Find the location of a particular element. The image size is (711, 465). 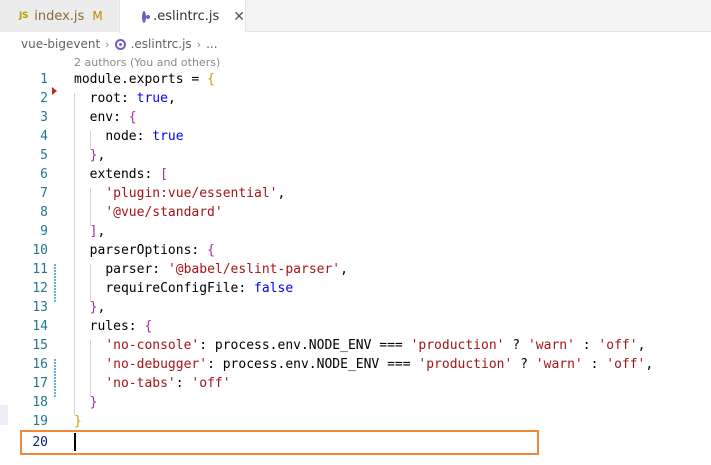

code-line: 12 requireConfigFile: false is located at coordinates (355, 289).